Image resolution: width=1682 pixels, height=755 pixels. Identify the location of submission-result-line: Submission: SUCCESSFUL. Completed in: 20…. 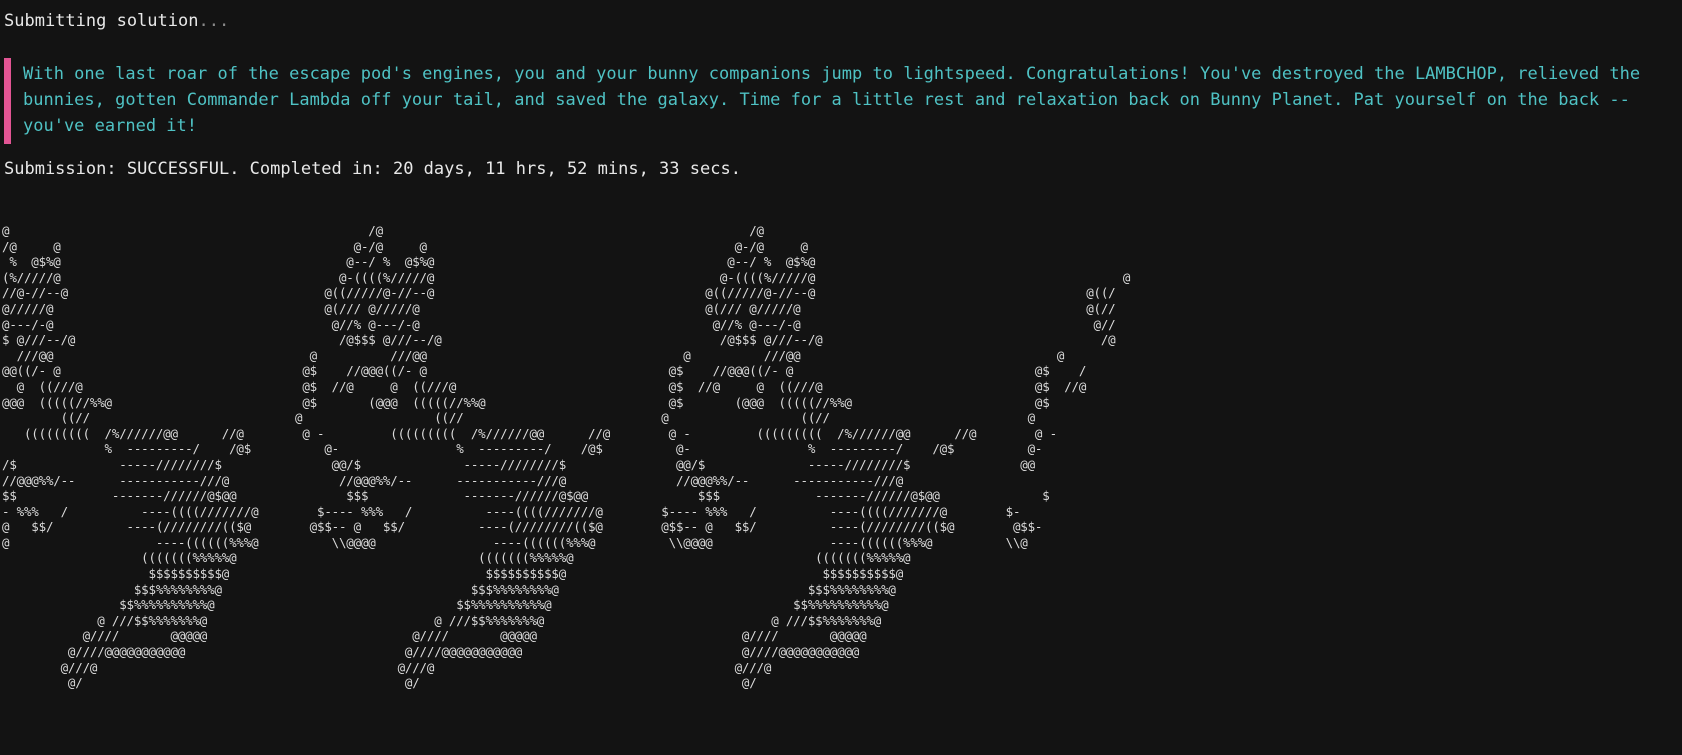
(372, 169).